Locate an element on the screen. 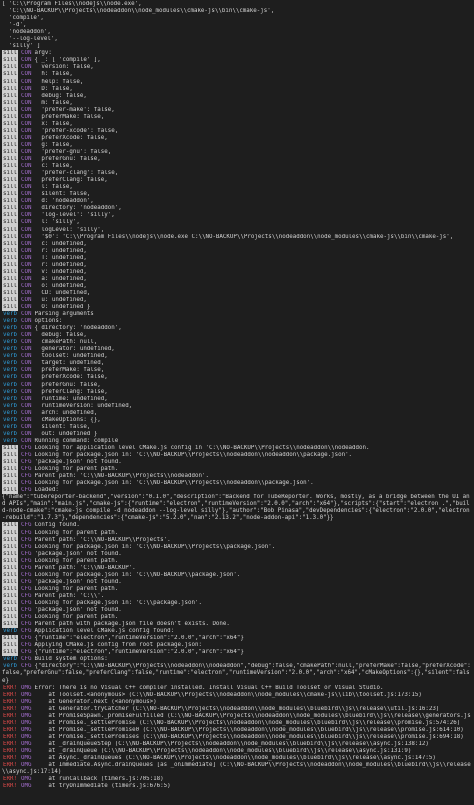 The width and height of the screenshot is (474, 805). log-line: sill CON 'prefer-xcode': false, is located at coordinates (237, 131).